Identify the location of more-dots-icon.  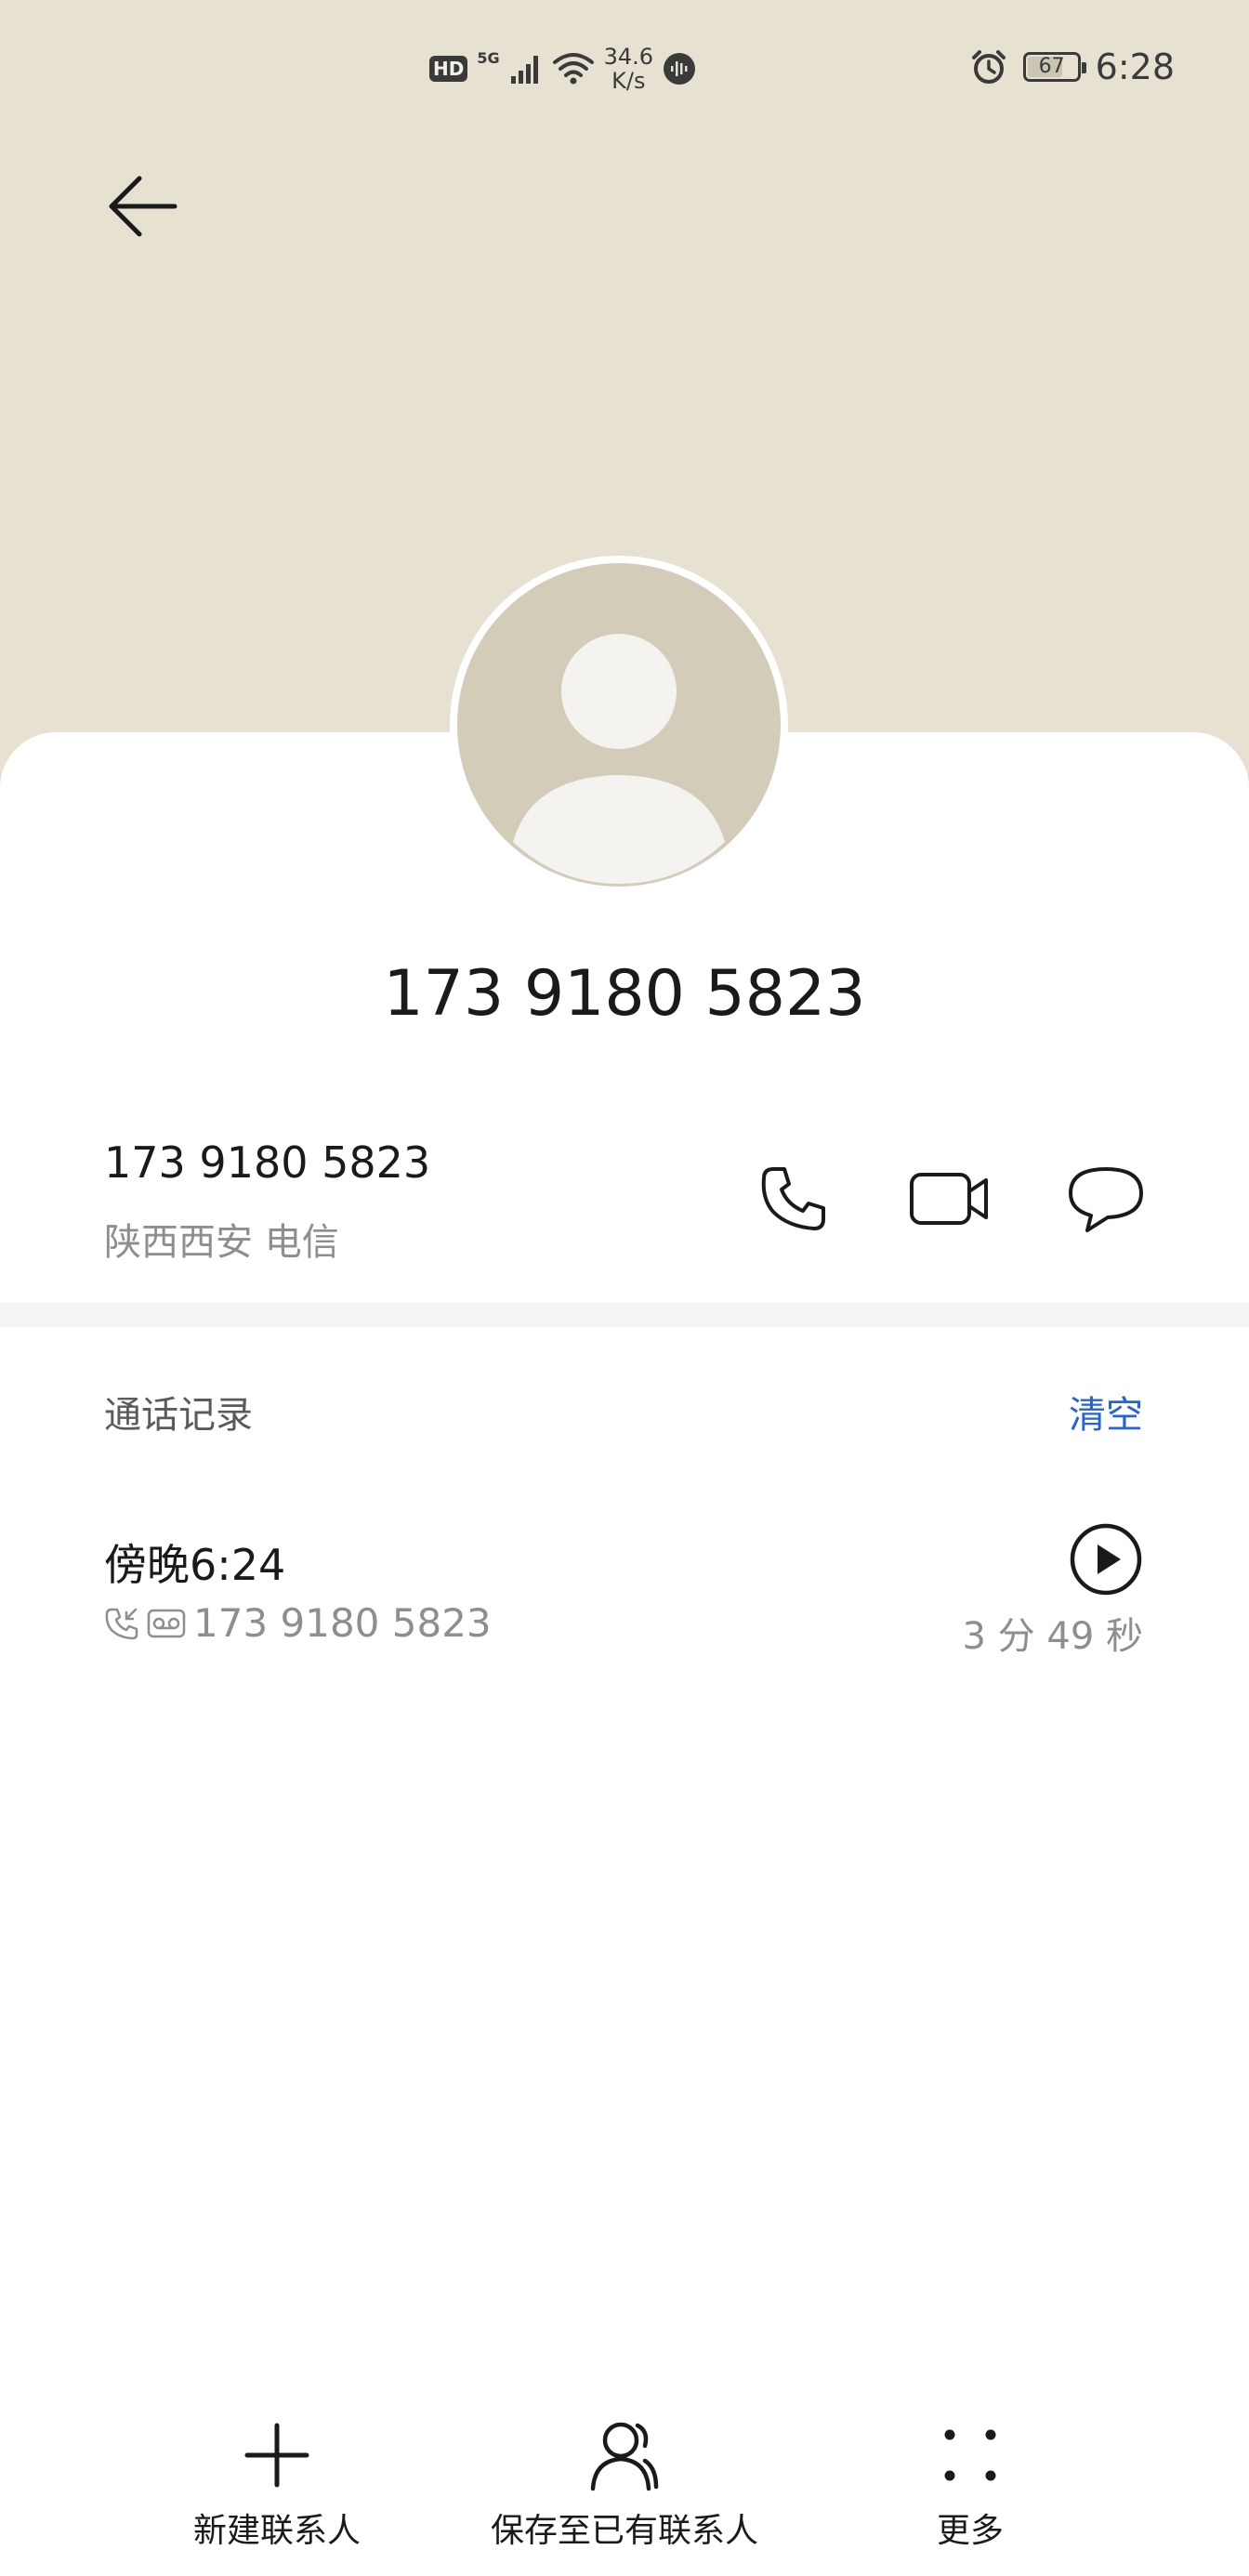
(970, 2455).